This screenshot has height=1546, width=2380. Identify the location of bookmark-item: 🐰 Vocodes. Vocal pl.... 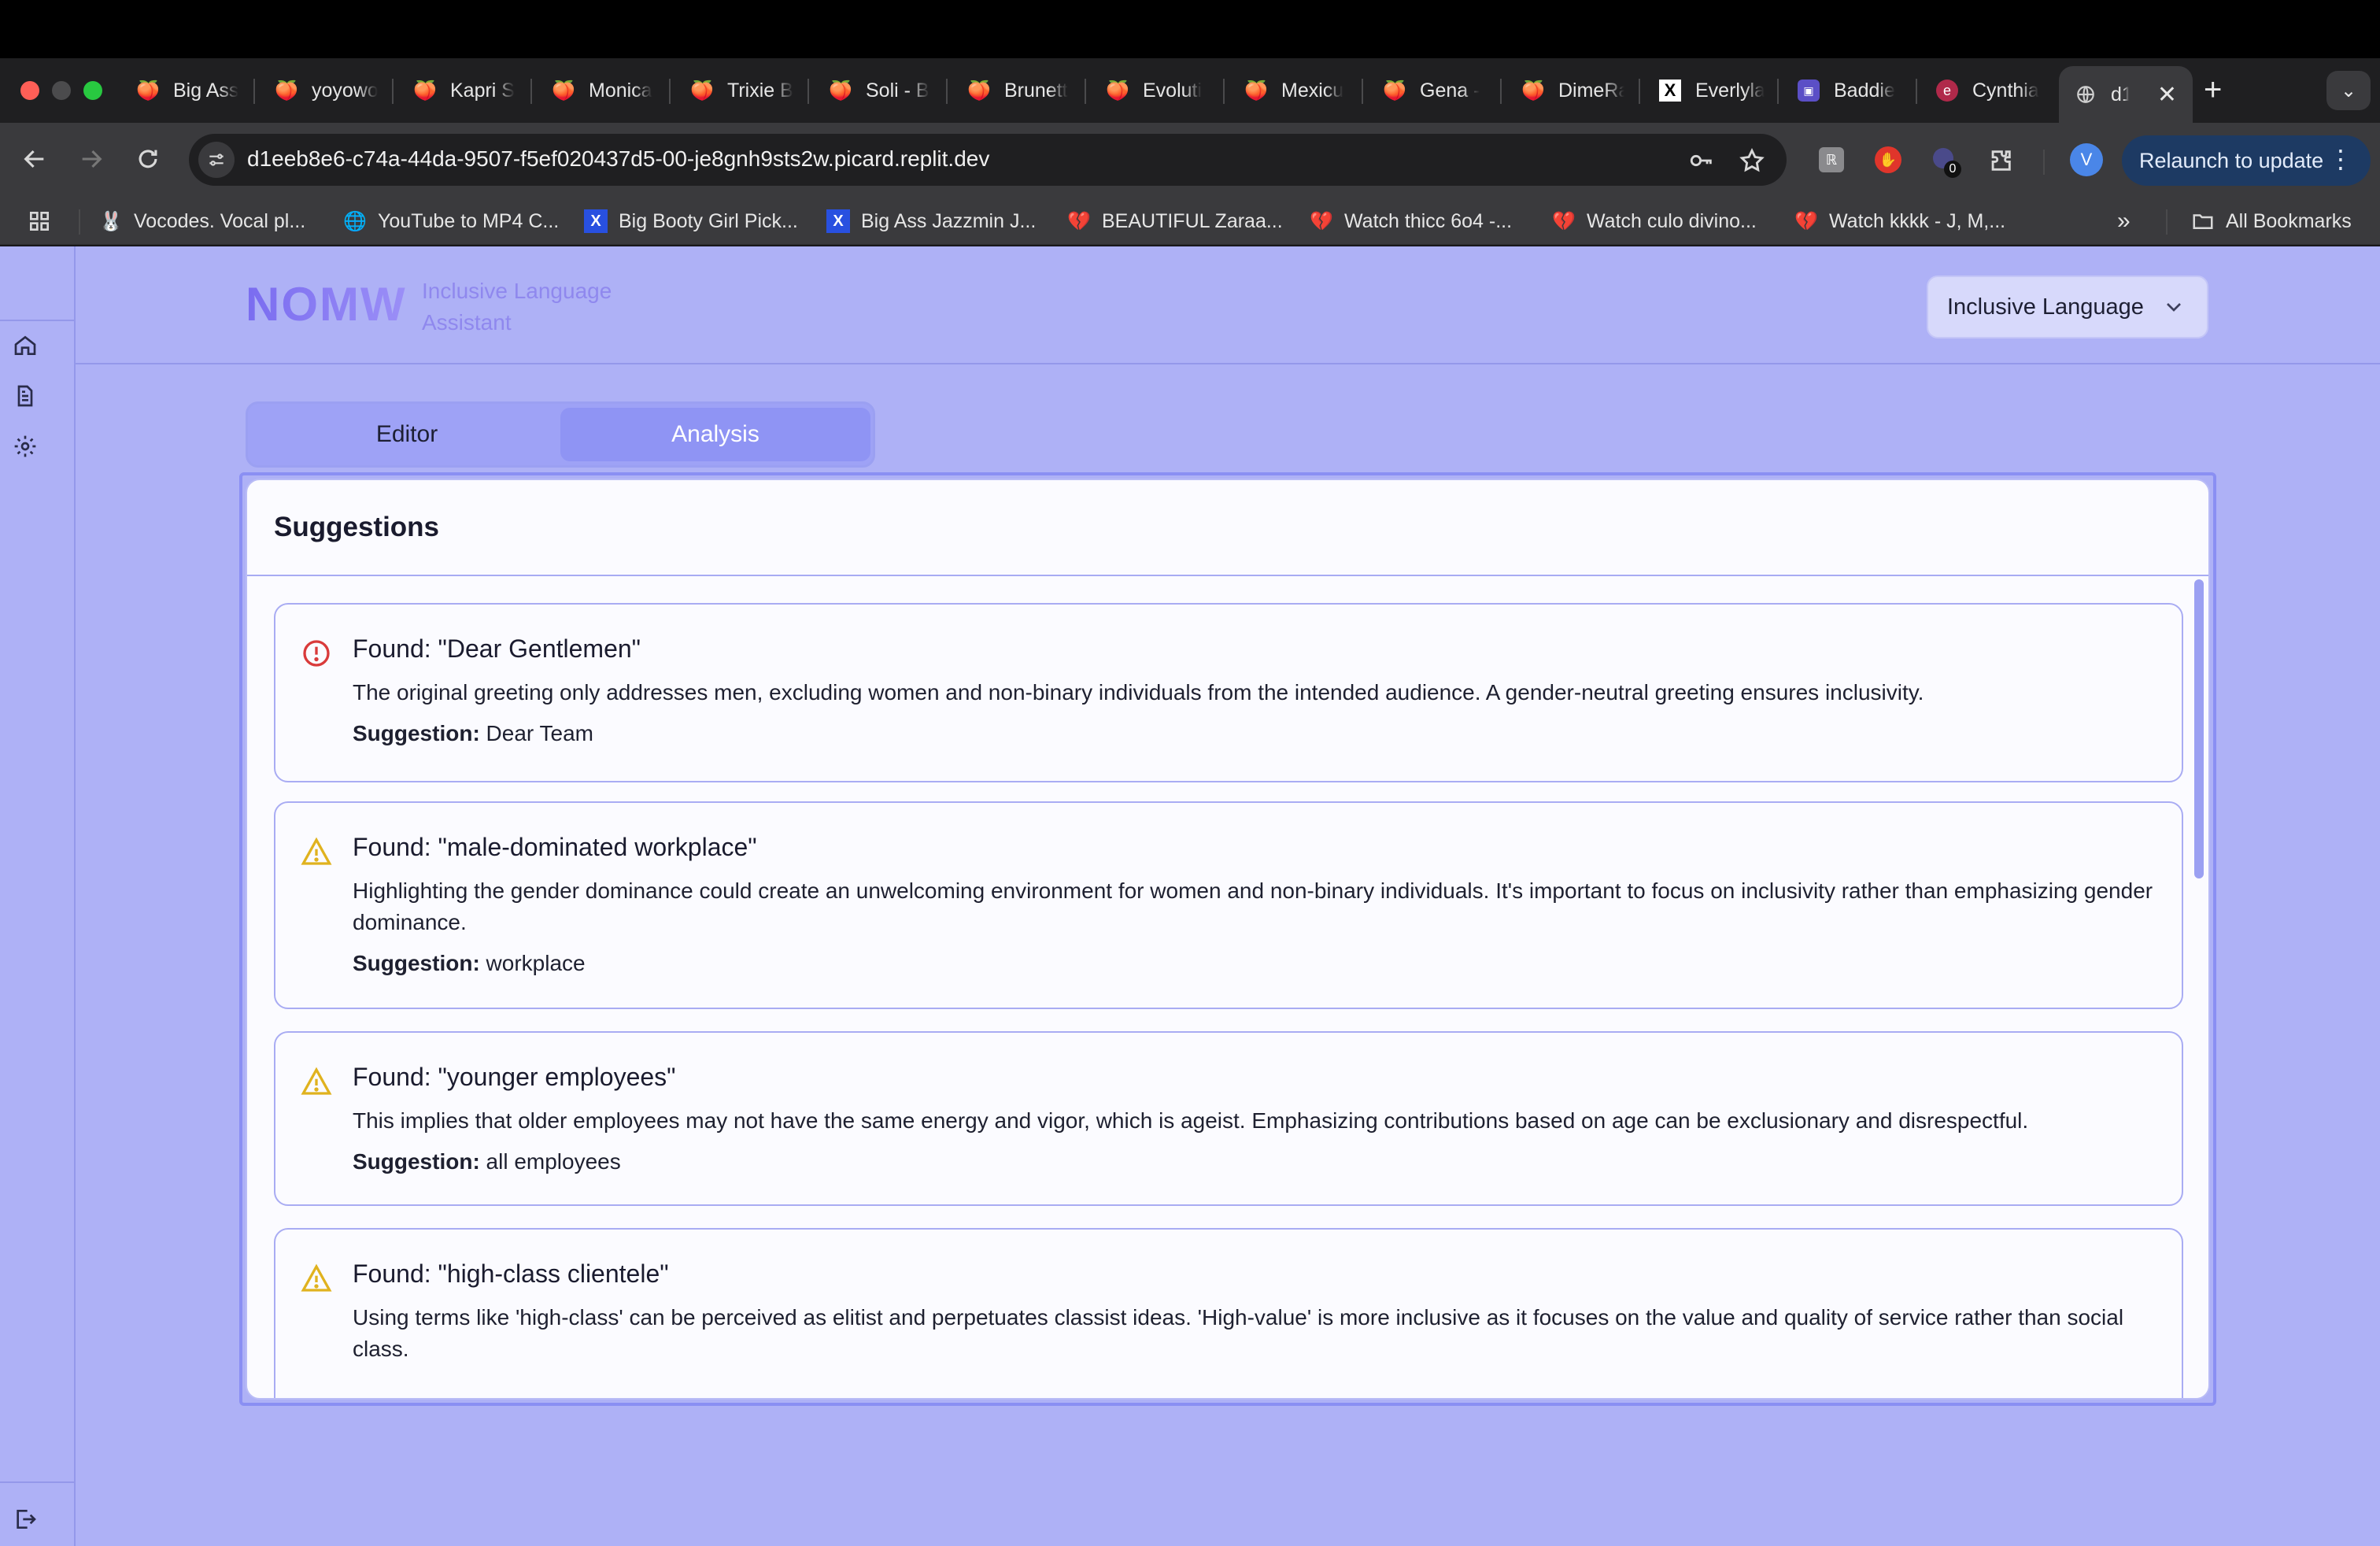
(202, 221).